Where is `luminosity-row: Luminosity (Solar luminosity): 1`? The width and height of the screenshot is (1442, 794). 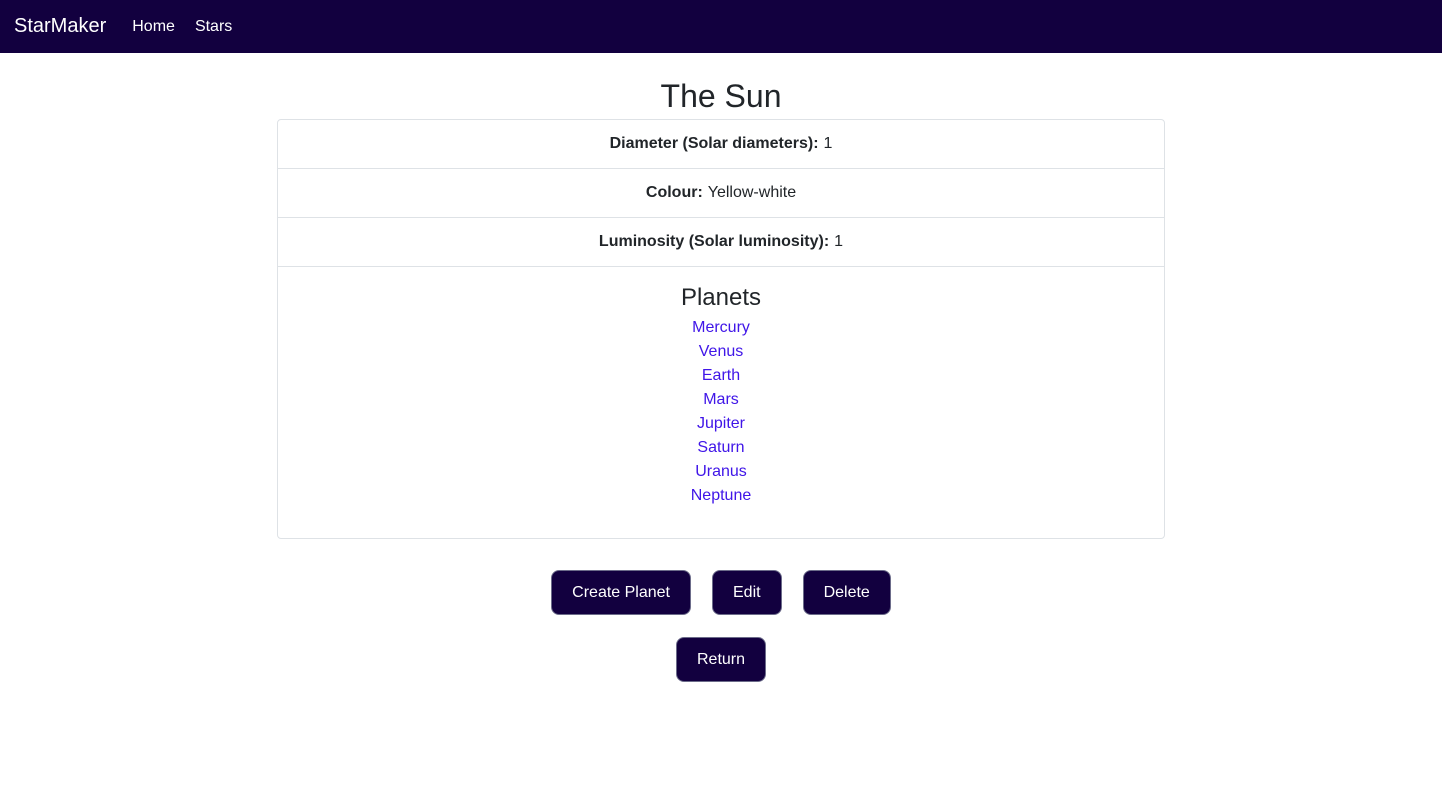
luminosity-row: Luminosity (Solar luminosity): 1 is located at coordinates (721, 242).